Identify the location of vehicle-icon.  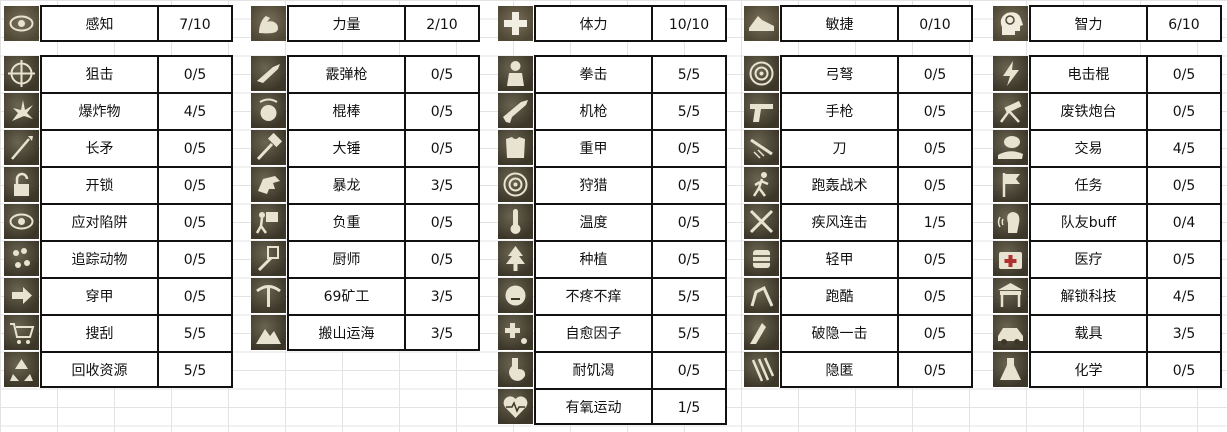
(1010, 332).